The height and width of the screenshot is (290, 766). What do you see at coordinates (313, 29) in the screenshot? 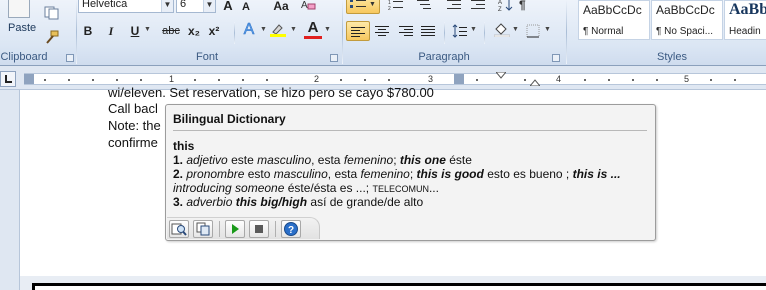
I see `font-color-button: A` at bounding box center [313, 29].